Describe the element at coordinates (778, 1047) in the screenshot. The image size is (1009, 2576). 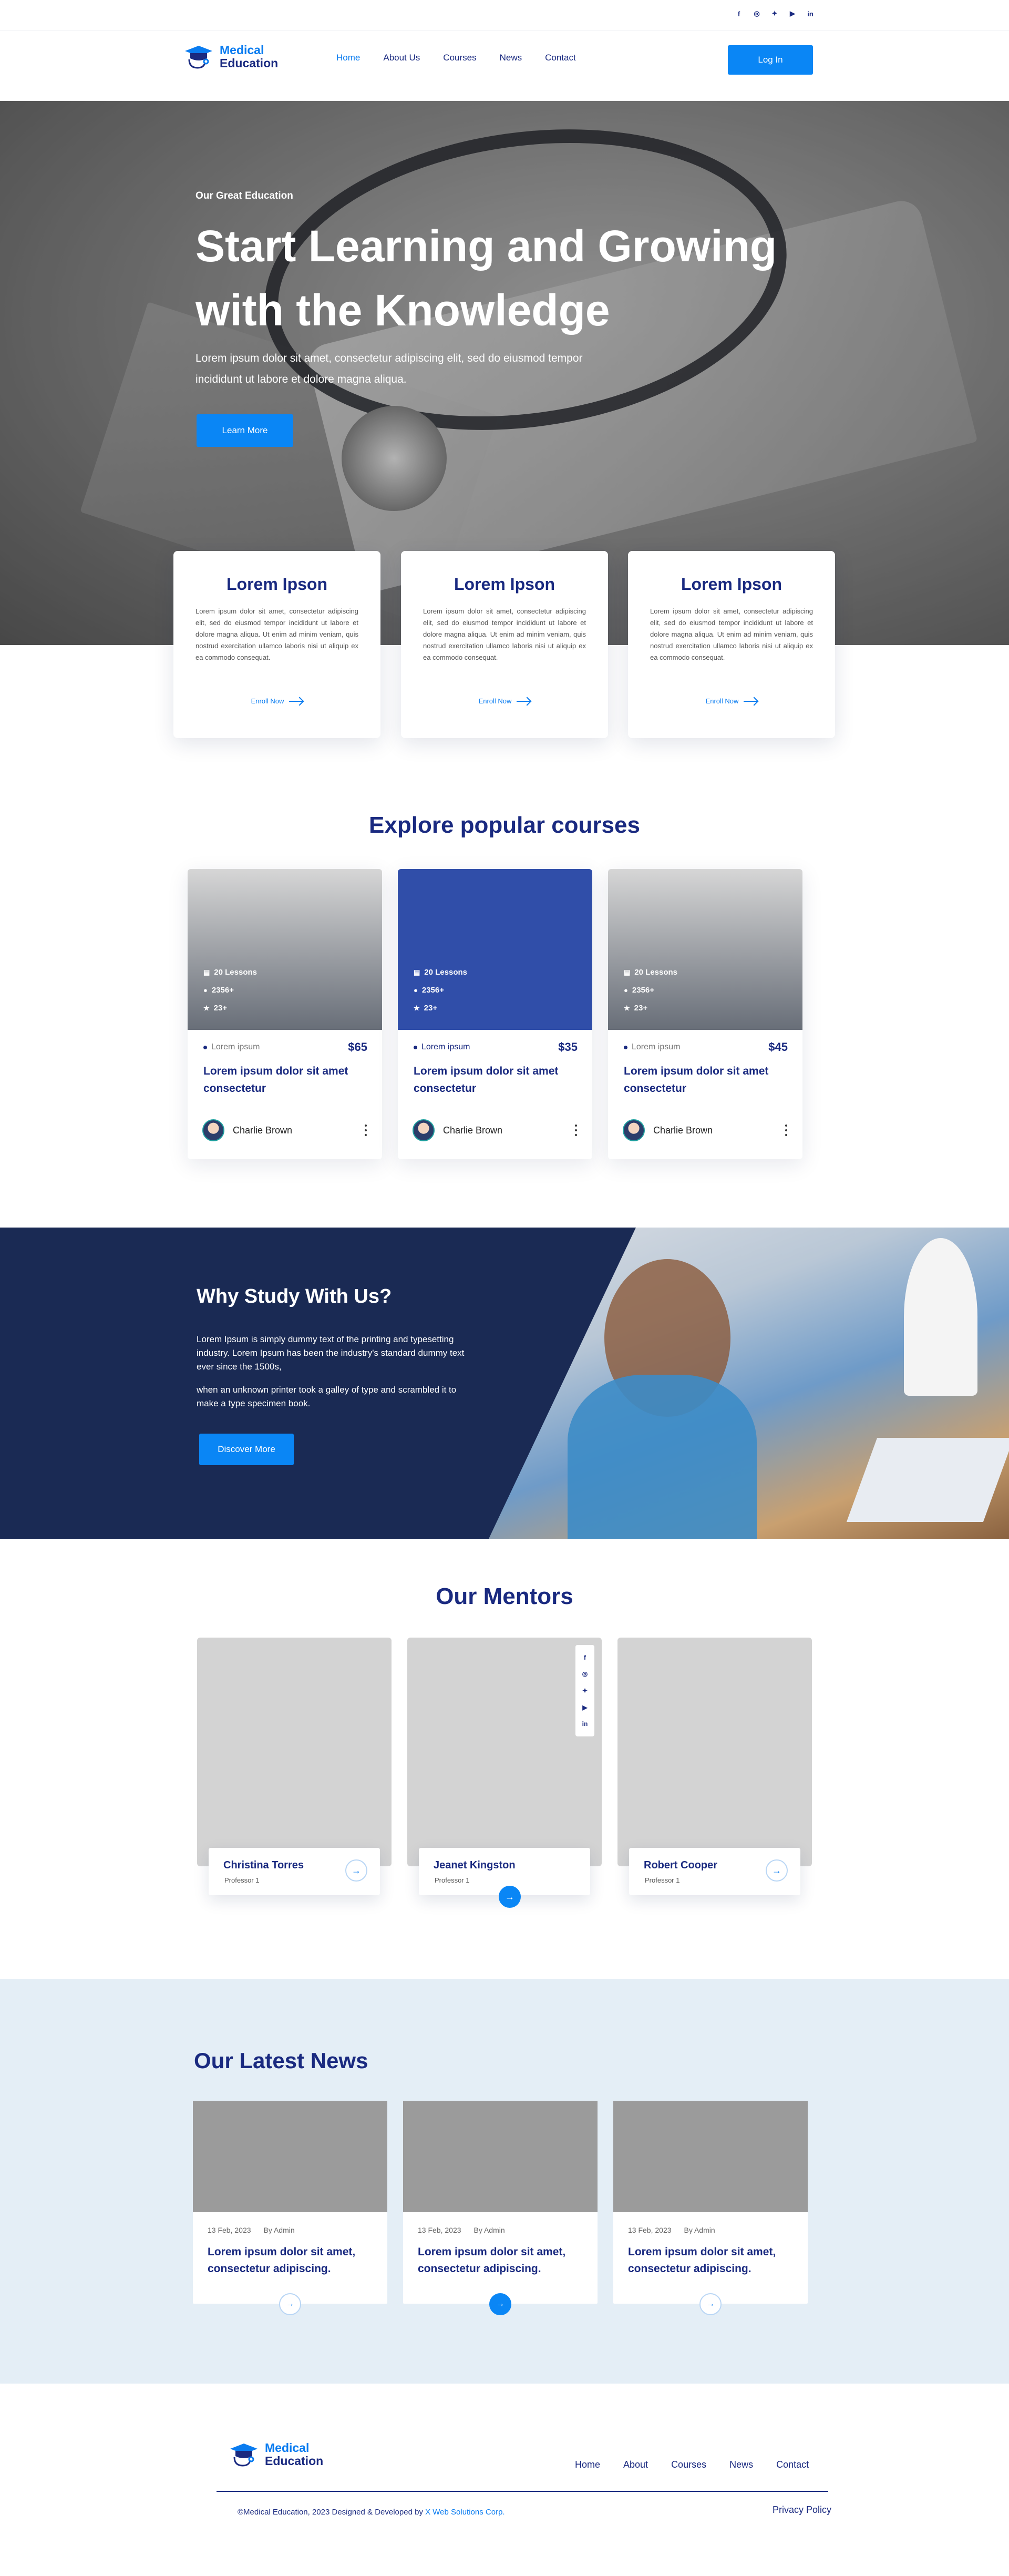
I see `course-price: $45` at that location.